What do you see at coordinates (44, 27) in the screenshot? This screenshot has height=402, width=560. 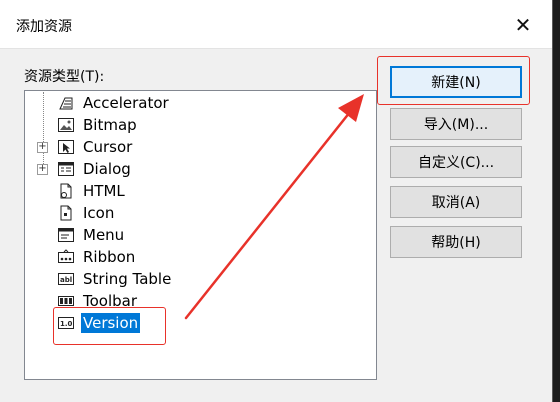 I see `dialog-title: 添加资源` at bounding box center [44, 27].